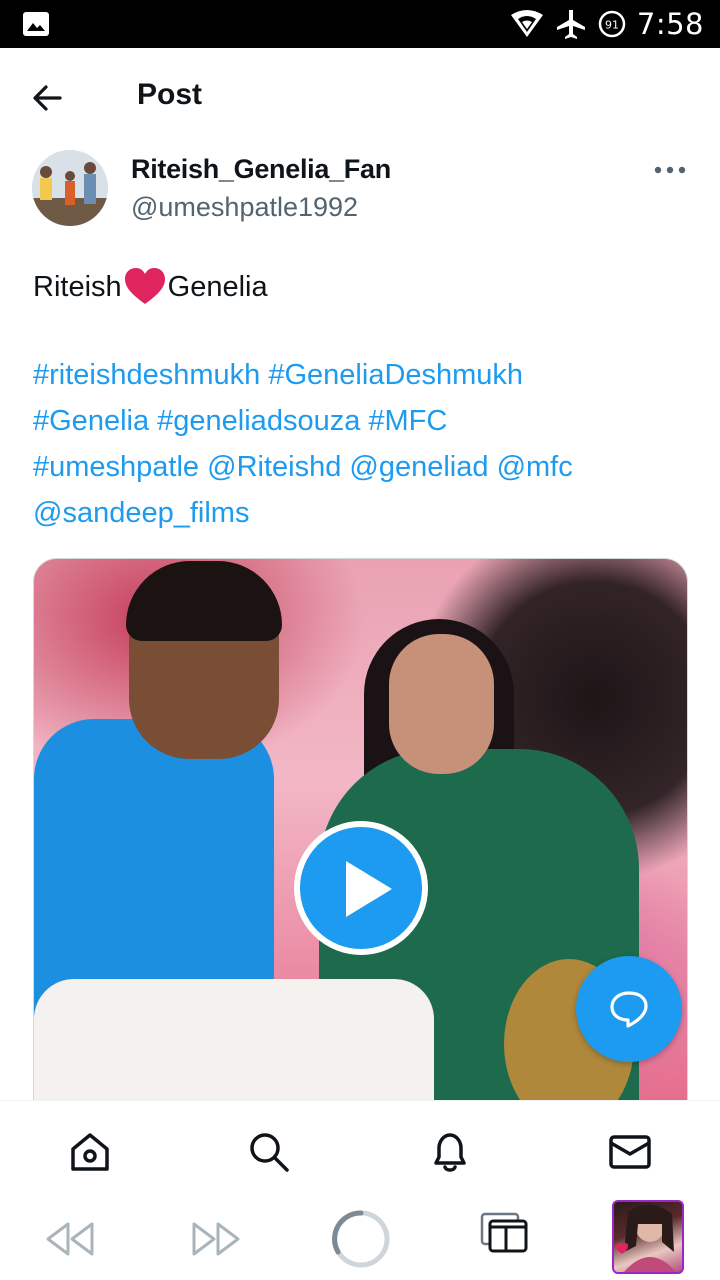  What do you see at coordinates (234, 1048) in the screenshot?
I see `video-pants` at bounding box center [234, 1048].